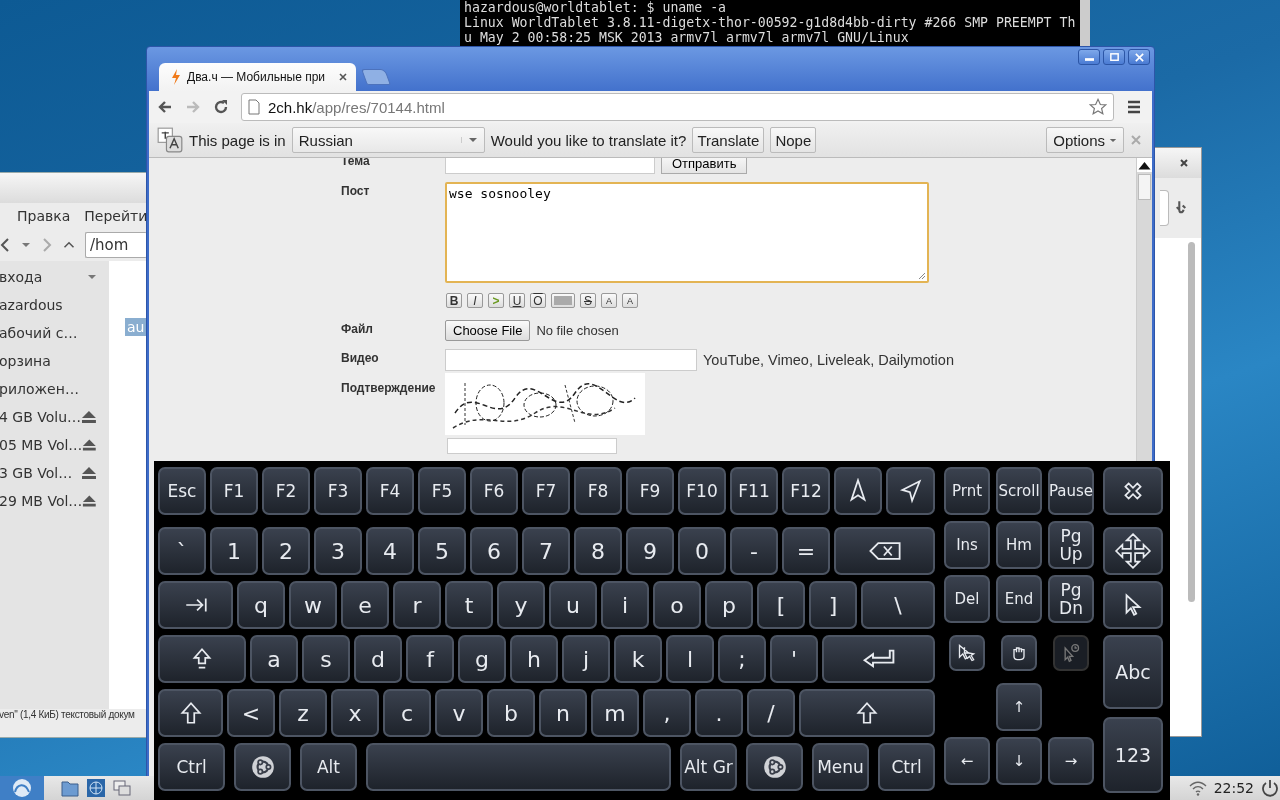 The image size is (1280, 800). I want to click on format-button: I, so click(475, 300).